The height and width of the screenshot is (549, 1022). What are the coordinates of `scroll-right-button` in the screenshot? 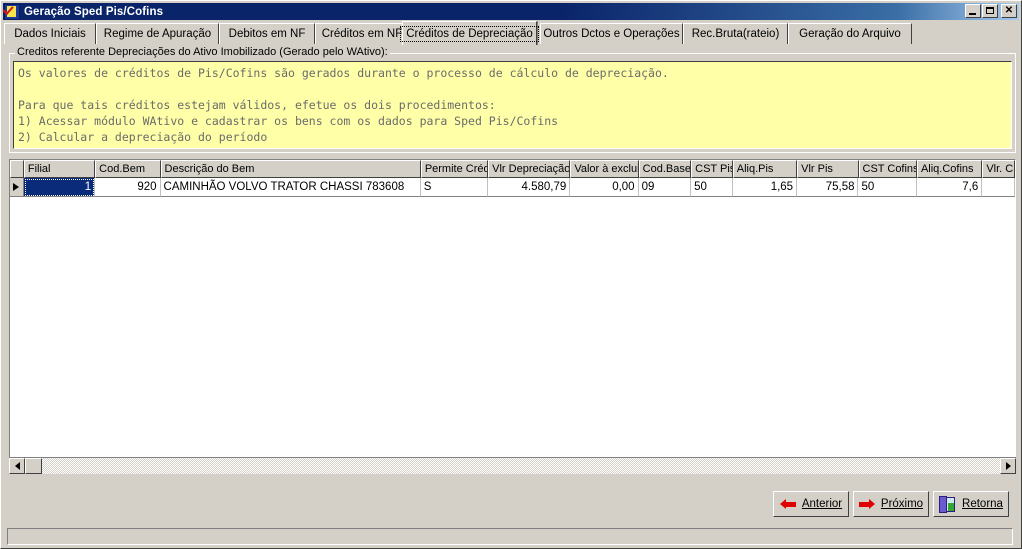 It's located at (1008, 466).